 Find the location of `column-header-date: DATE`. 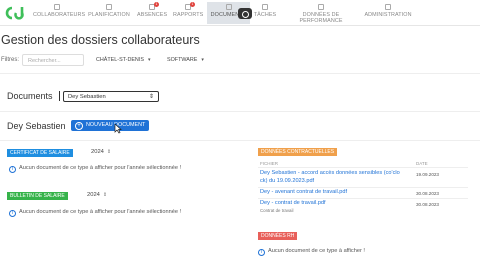

column-header-date: DATE is located at coordinates (422, 163).